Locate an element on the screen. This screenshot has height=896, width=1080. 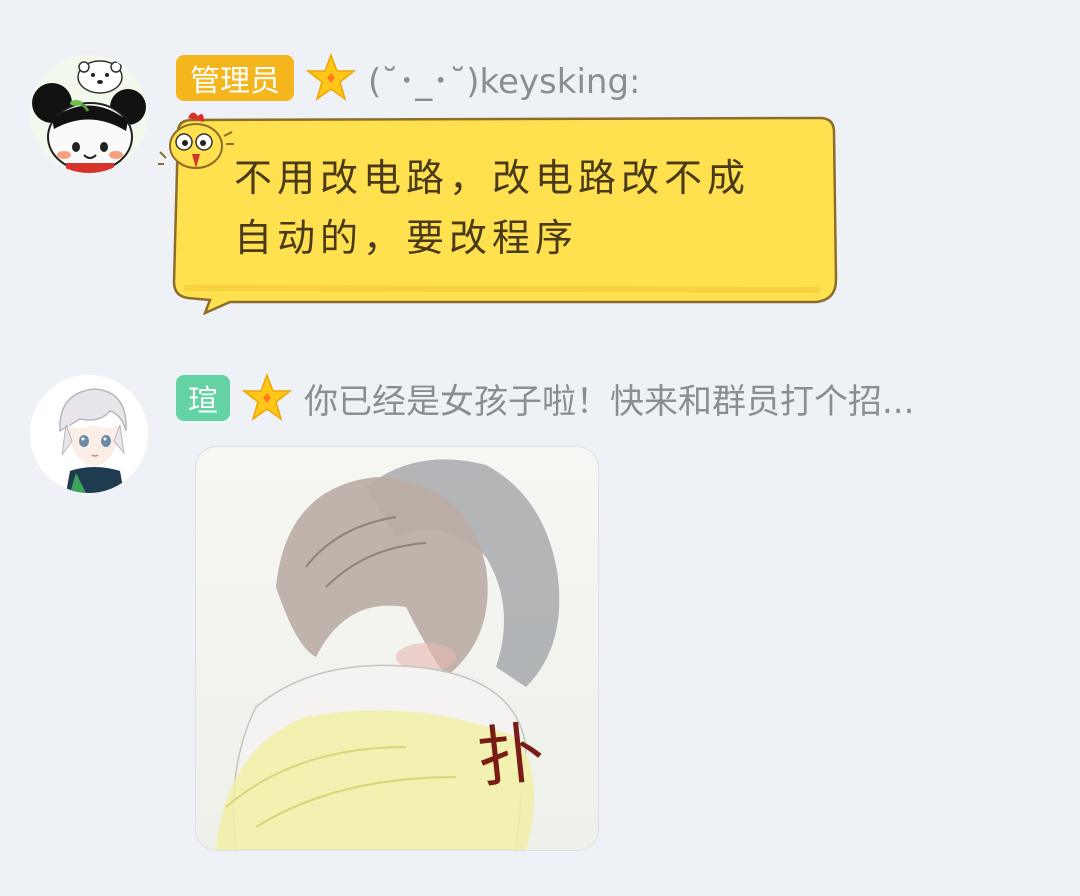
message-bubble: 不用改电路，改电路改不成 自动的，要改程序 is located at coordinates (499, 212).